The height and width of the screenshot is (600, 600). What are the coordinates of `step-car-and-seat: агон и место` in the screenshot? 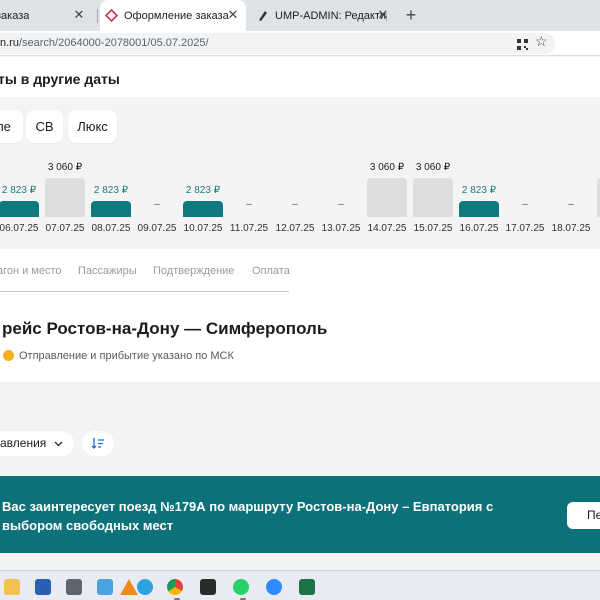 It's located at (31, 271).